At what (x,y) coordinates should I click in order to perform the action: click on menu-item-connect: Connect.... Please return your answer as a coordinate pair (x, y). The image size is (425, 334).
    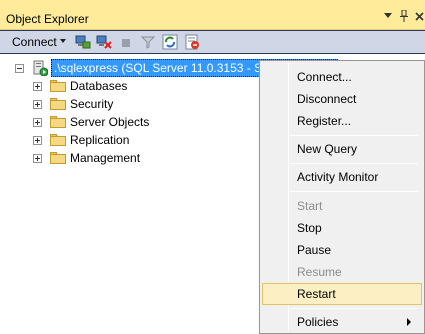
    Looking at the image, I should click on (342, 77).